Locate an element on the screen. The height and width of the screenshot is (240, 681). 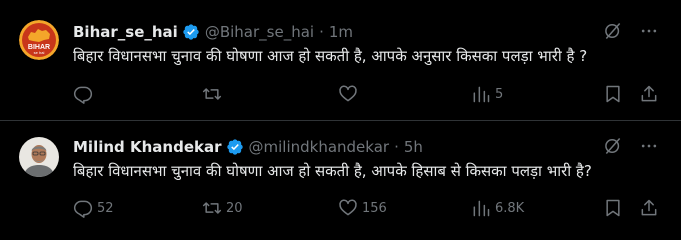
user-handle: @Bihar_se_hai is located at coordinates (259, 32).